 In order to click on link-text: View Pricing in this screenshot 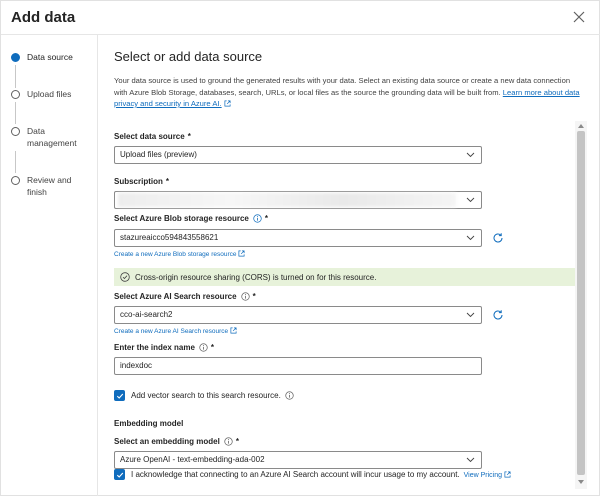, I will do `click(483, 475)`.